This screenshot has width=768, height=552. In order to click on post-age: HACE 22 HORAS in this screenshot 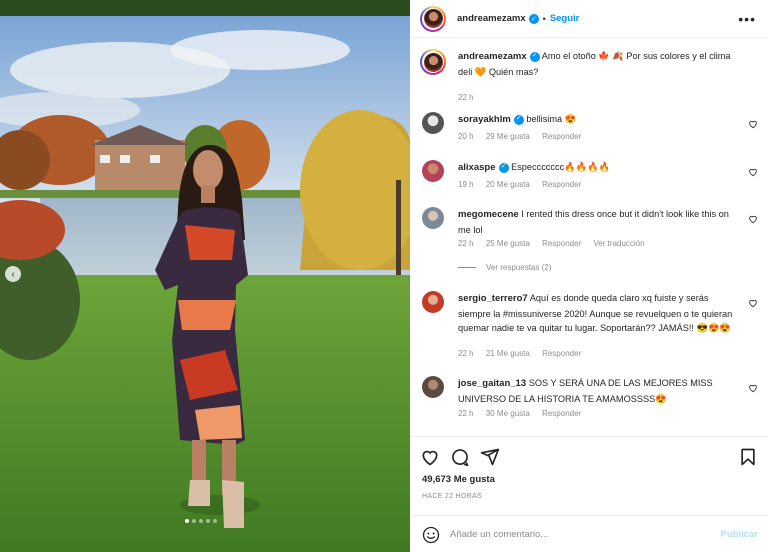, I will do `click(452, 496)`.